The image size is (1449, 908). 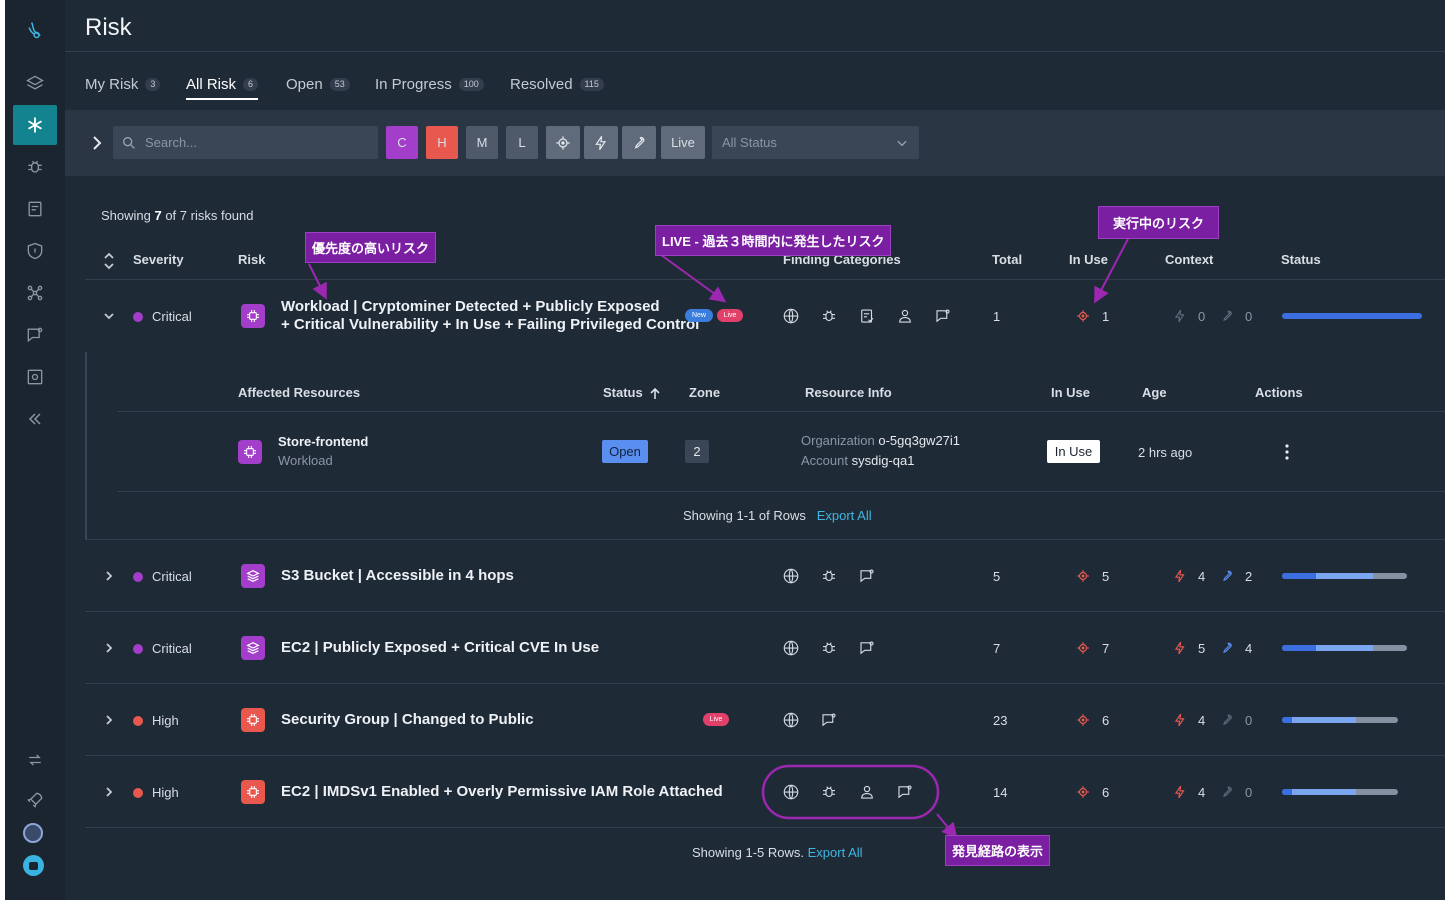 I want to click on search-input, so click(x=255, y=142).